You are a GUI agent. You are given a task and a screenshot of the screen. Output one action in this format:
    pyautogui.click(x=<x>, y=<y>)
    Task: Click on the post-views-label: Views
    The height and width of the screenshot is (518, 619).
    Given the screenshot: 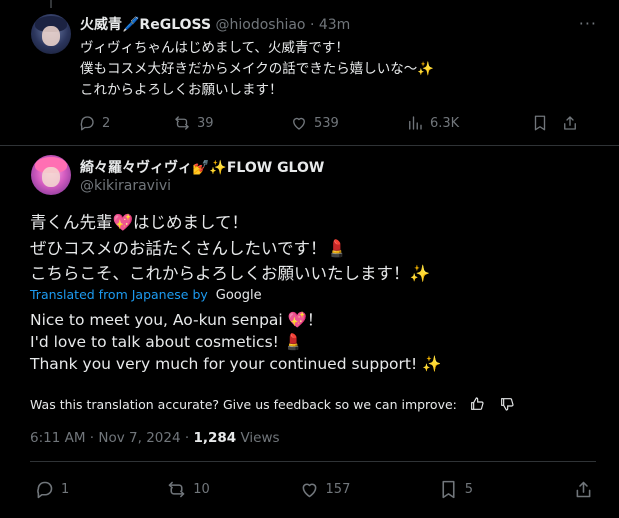 What is the action you would take?
    pyautogui.click(x=260, y=438)
    